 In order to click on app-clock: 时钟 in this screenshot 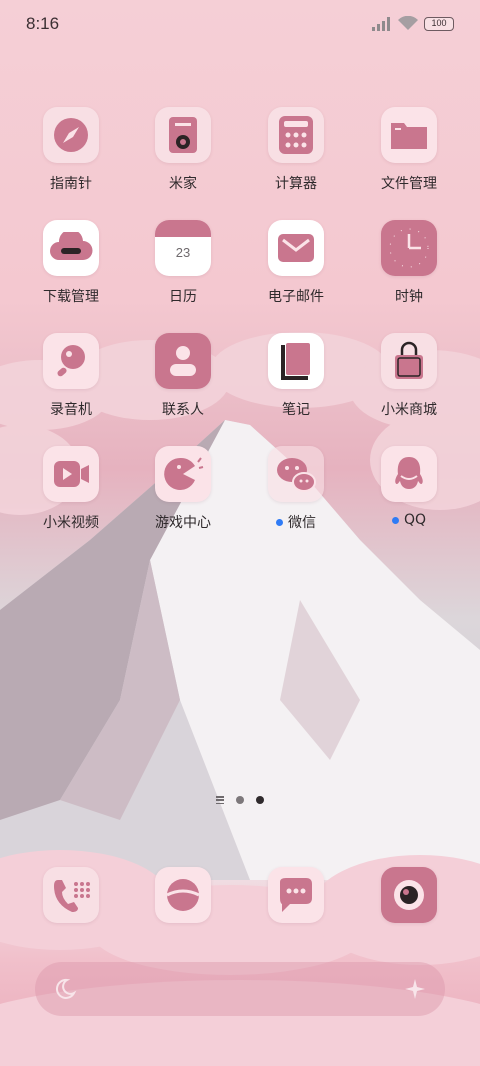, I will do `click(409, 263)`.